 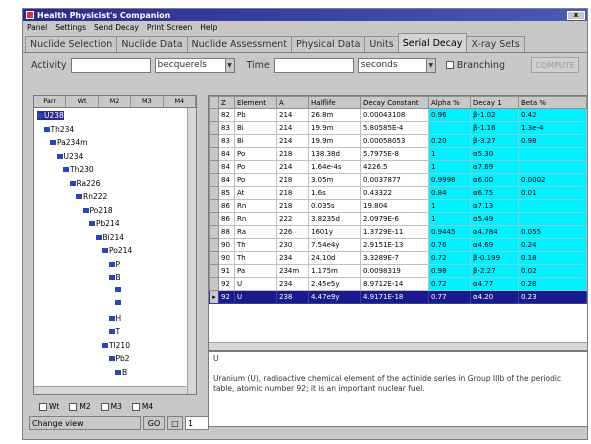 I want to click on table-cell: α6.00, so click(x=494, y=180).